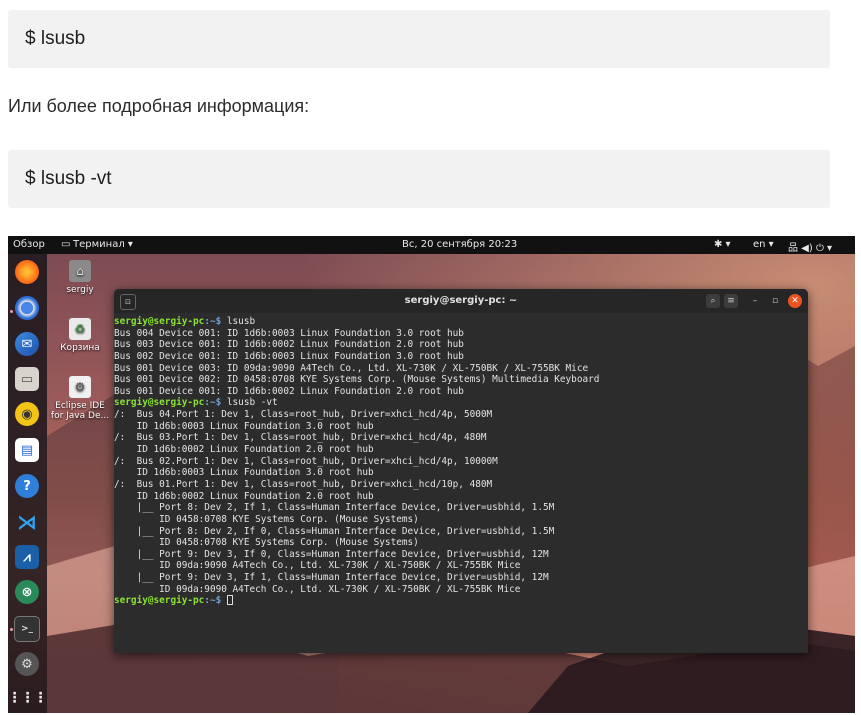  Describe the element at coordinates (66, 244) in the screenshot. I see `terminal-icon-small: ▭` at that location.